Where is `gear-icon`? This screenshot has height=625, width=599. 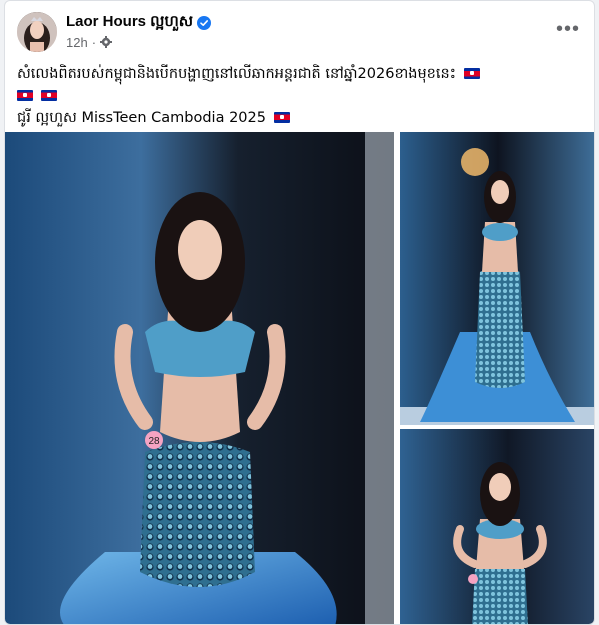
gear-icon is located at coordinates (106, 42).